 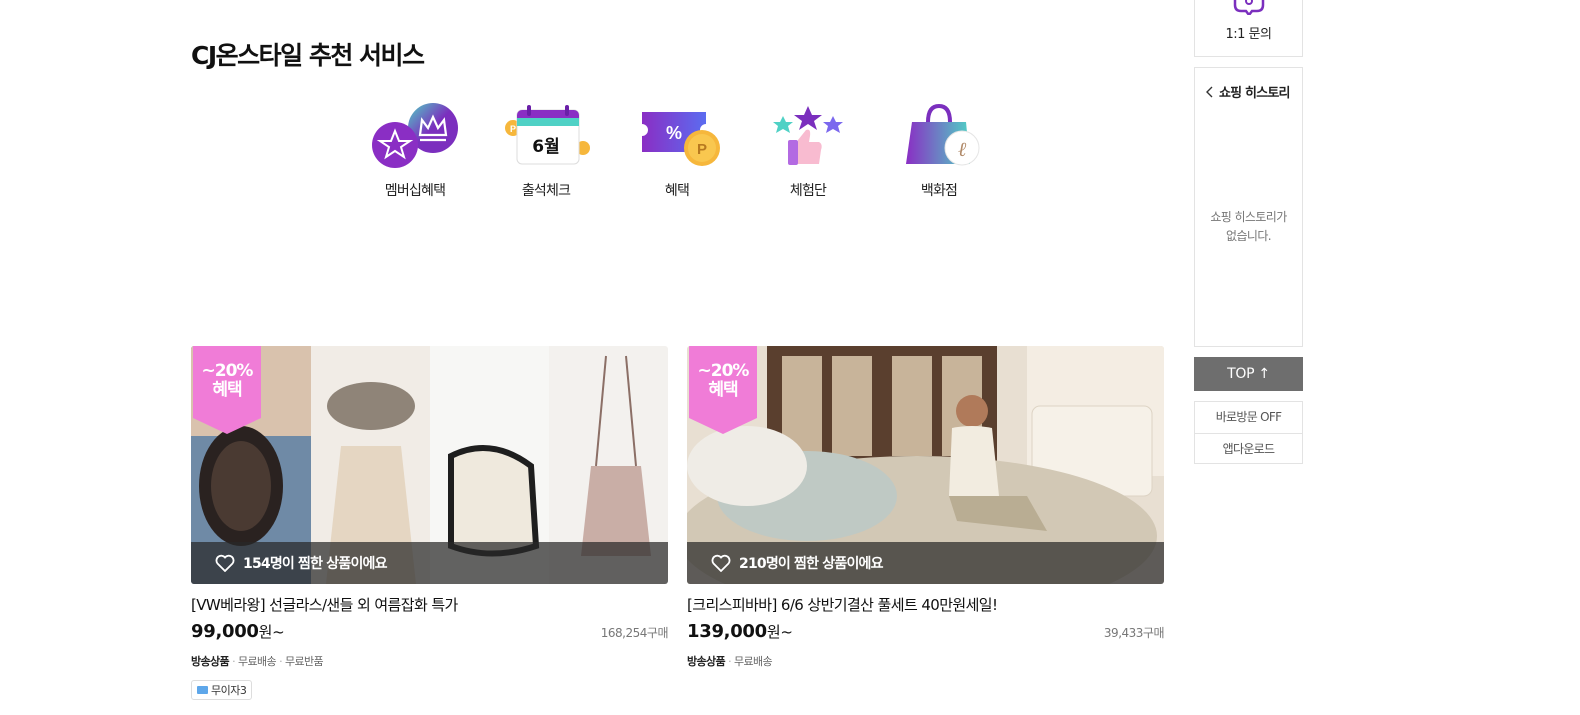 What do you see at coordinates (925, 465) in the screenshot?
I see `product-image: ~20% 혜택 210명이 찜한 상품이에요` at bounding box center [925, 465].